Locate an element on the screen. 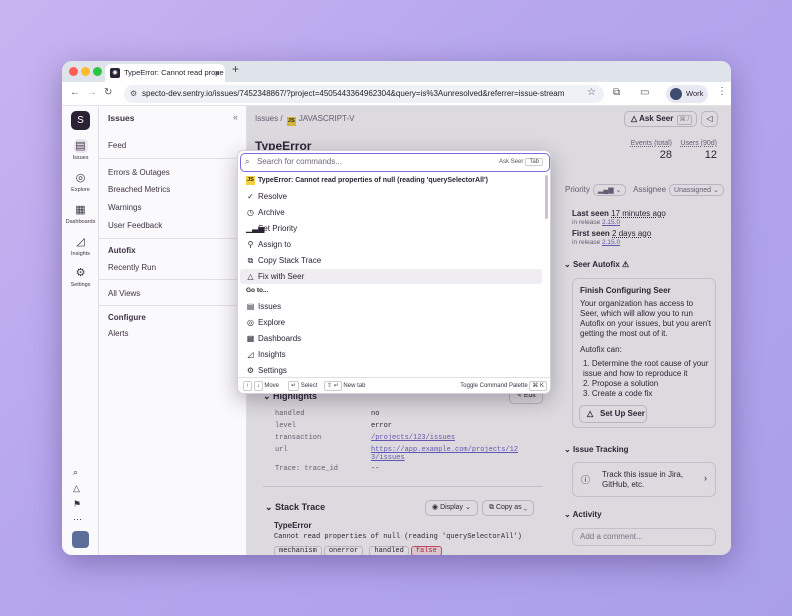 Image resolution: width=792 pixels, height=616 pixels. media-icon: ▭ is located at coordinates (644, 92).